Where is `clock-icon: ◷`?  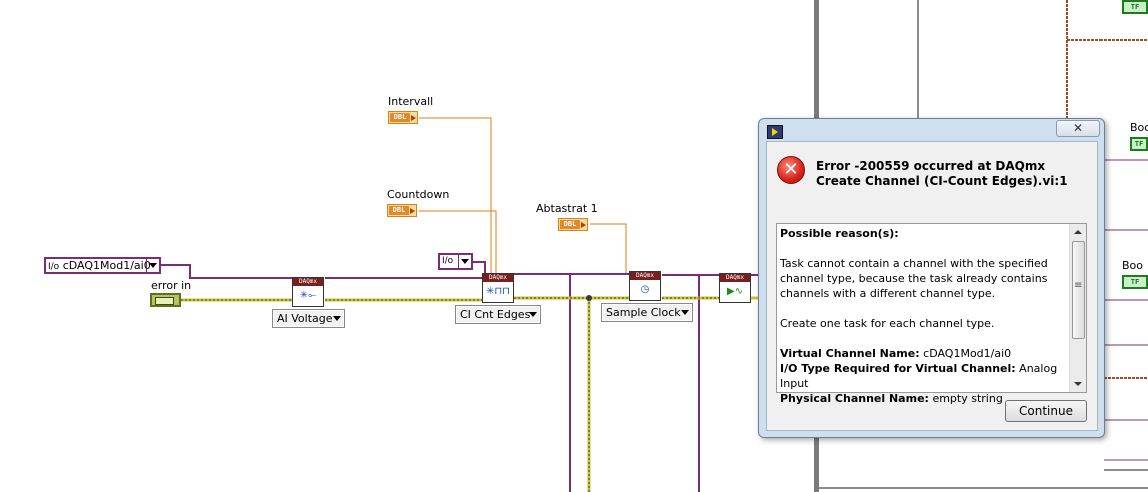 clock-icon: ◷ is located at coordinates (645, 289).